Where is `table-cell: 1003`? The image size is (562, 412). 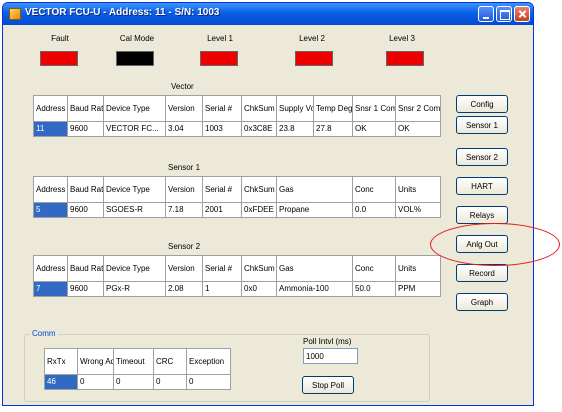 table-cell: 1003 is located at coordinates (222, 129).